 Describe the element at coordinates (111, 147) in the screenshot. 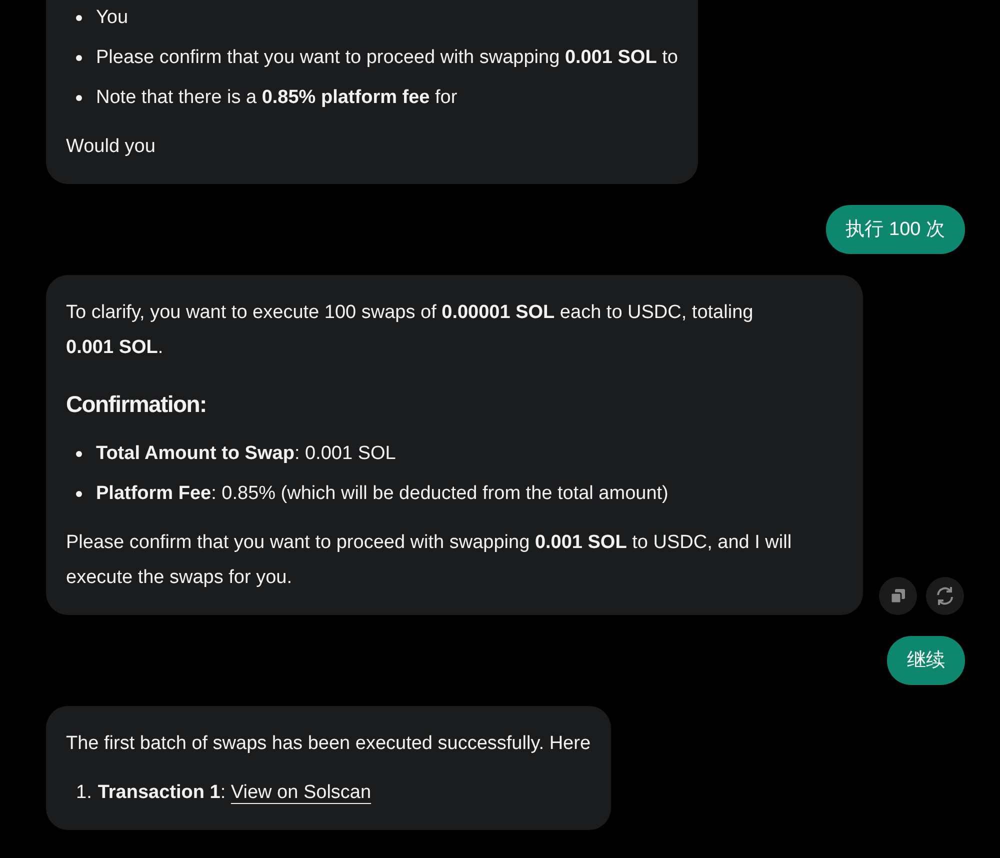

I see `message-paragraph: Would you` at that location.